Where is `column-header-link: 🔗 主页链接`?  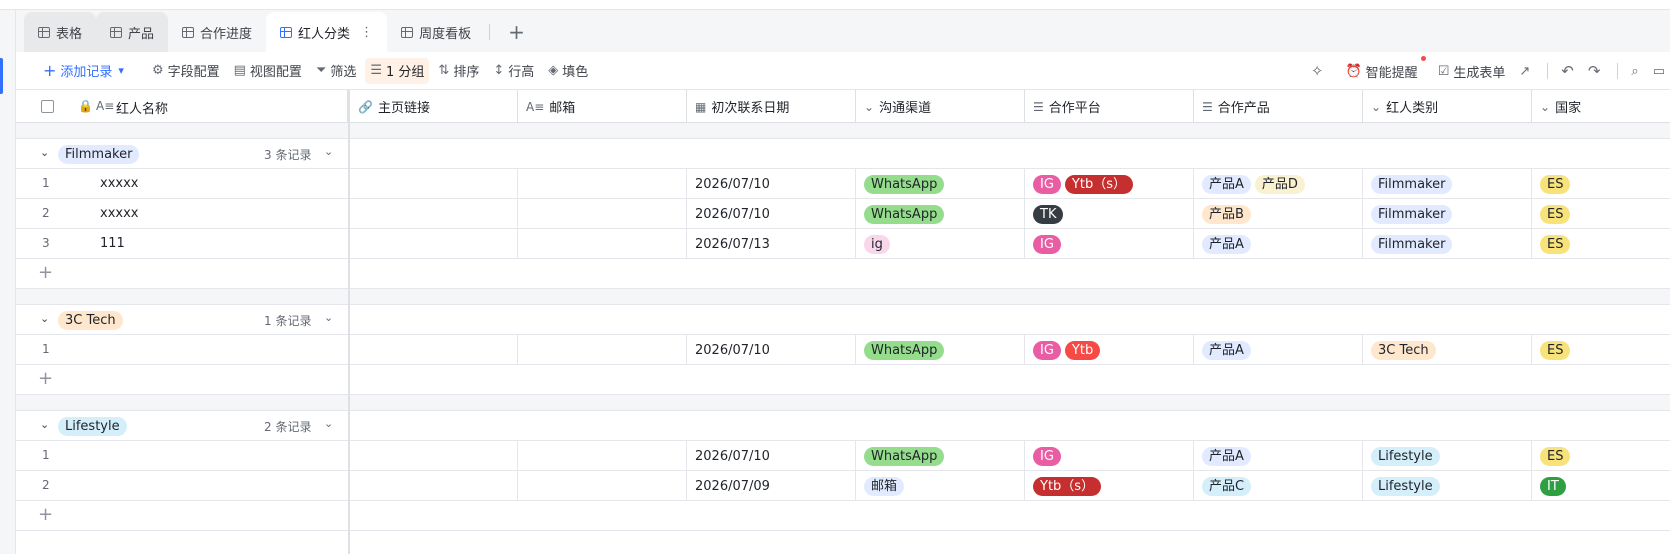 column-header-link: 🔗 主页链接 is located at coordinates (434, 106).